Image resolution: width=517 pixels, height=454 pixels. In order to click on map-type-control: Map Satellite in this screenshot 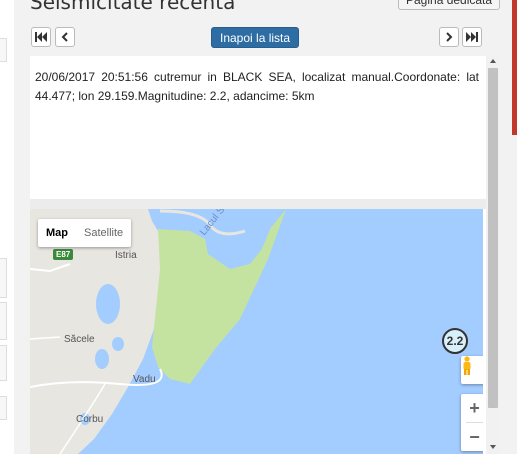, I will do `click(85, 233)`.